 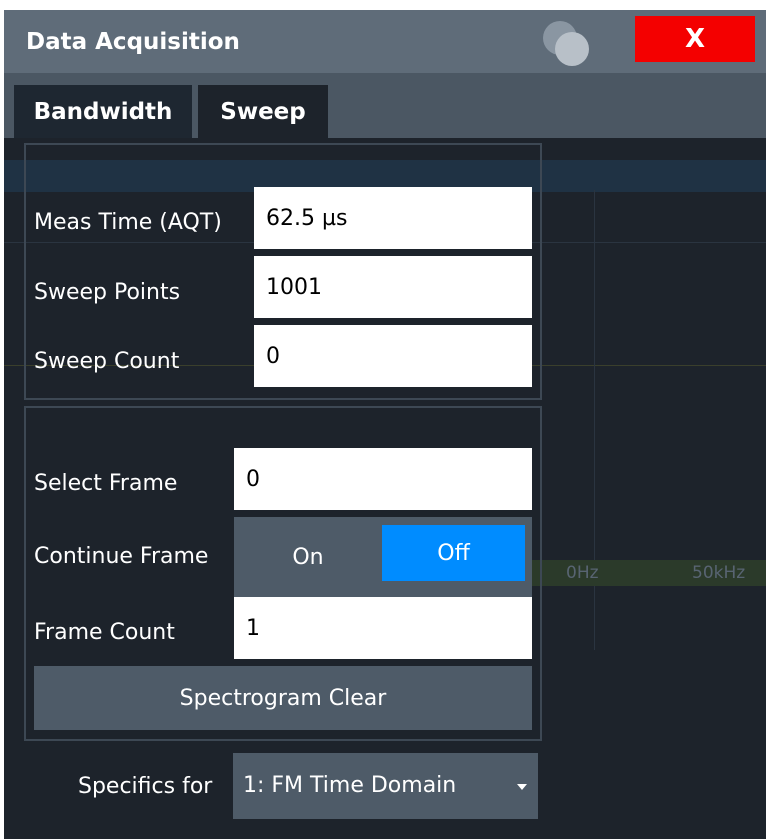 What do you see at coordinates (383, 628) in the screenshot?
I see `frame-count-field: 1` at bounding box center [383, 628].